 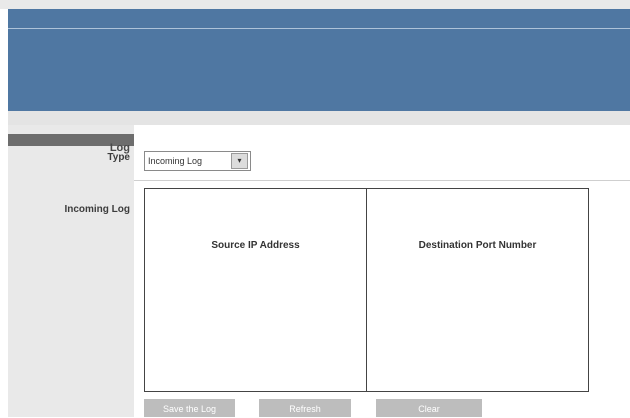 What do you see at coordinates (71, 271) in the screenshot?
I see `left-panel` at bounding box center [71, 271].